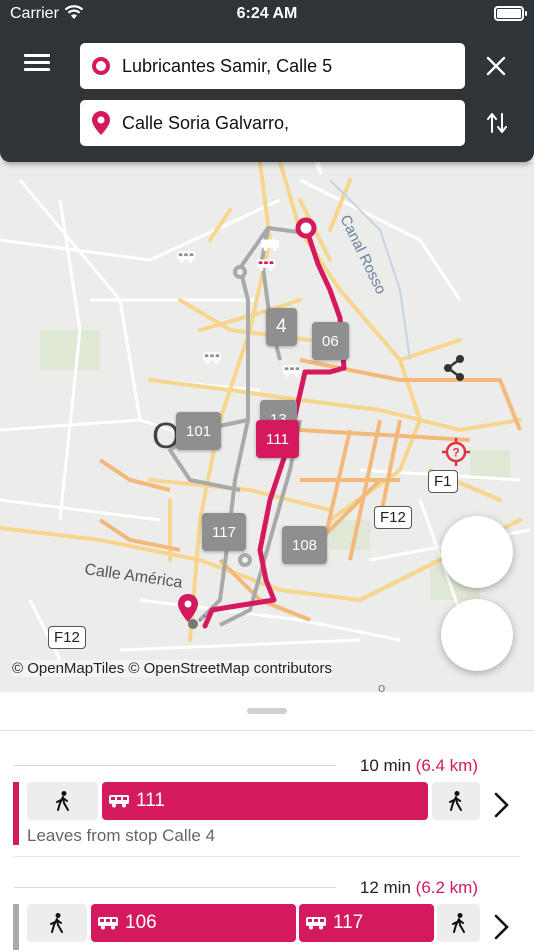  I want to click on origin-field: Lubricantes Samir, Calle 5, so click(272, 66).